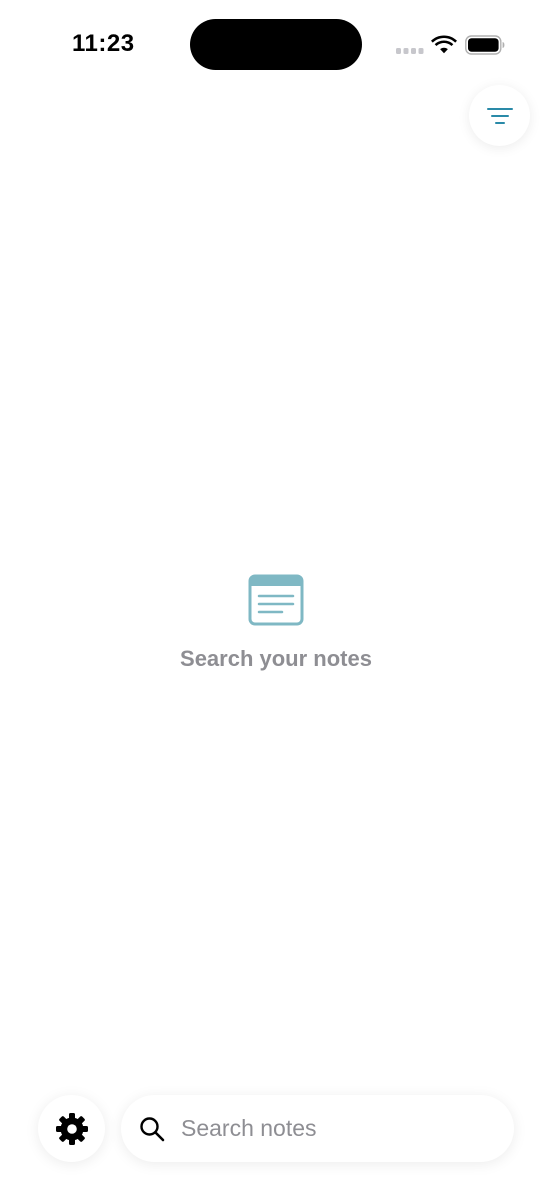 Image resolution: width=552 pixels, height=1200 pixels. I want to click on settings-button, so click(71, 1128).